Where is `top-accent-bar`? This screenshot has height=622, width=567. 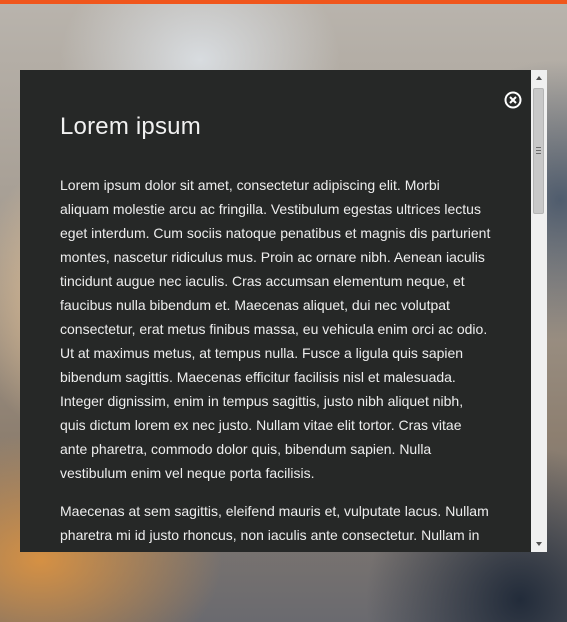 top-accent-bar is located at coordinates (283, 2).